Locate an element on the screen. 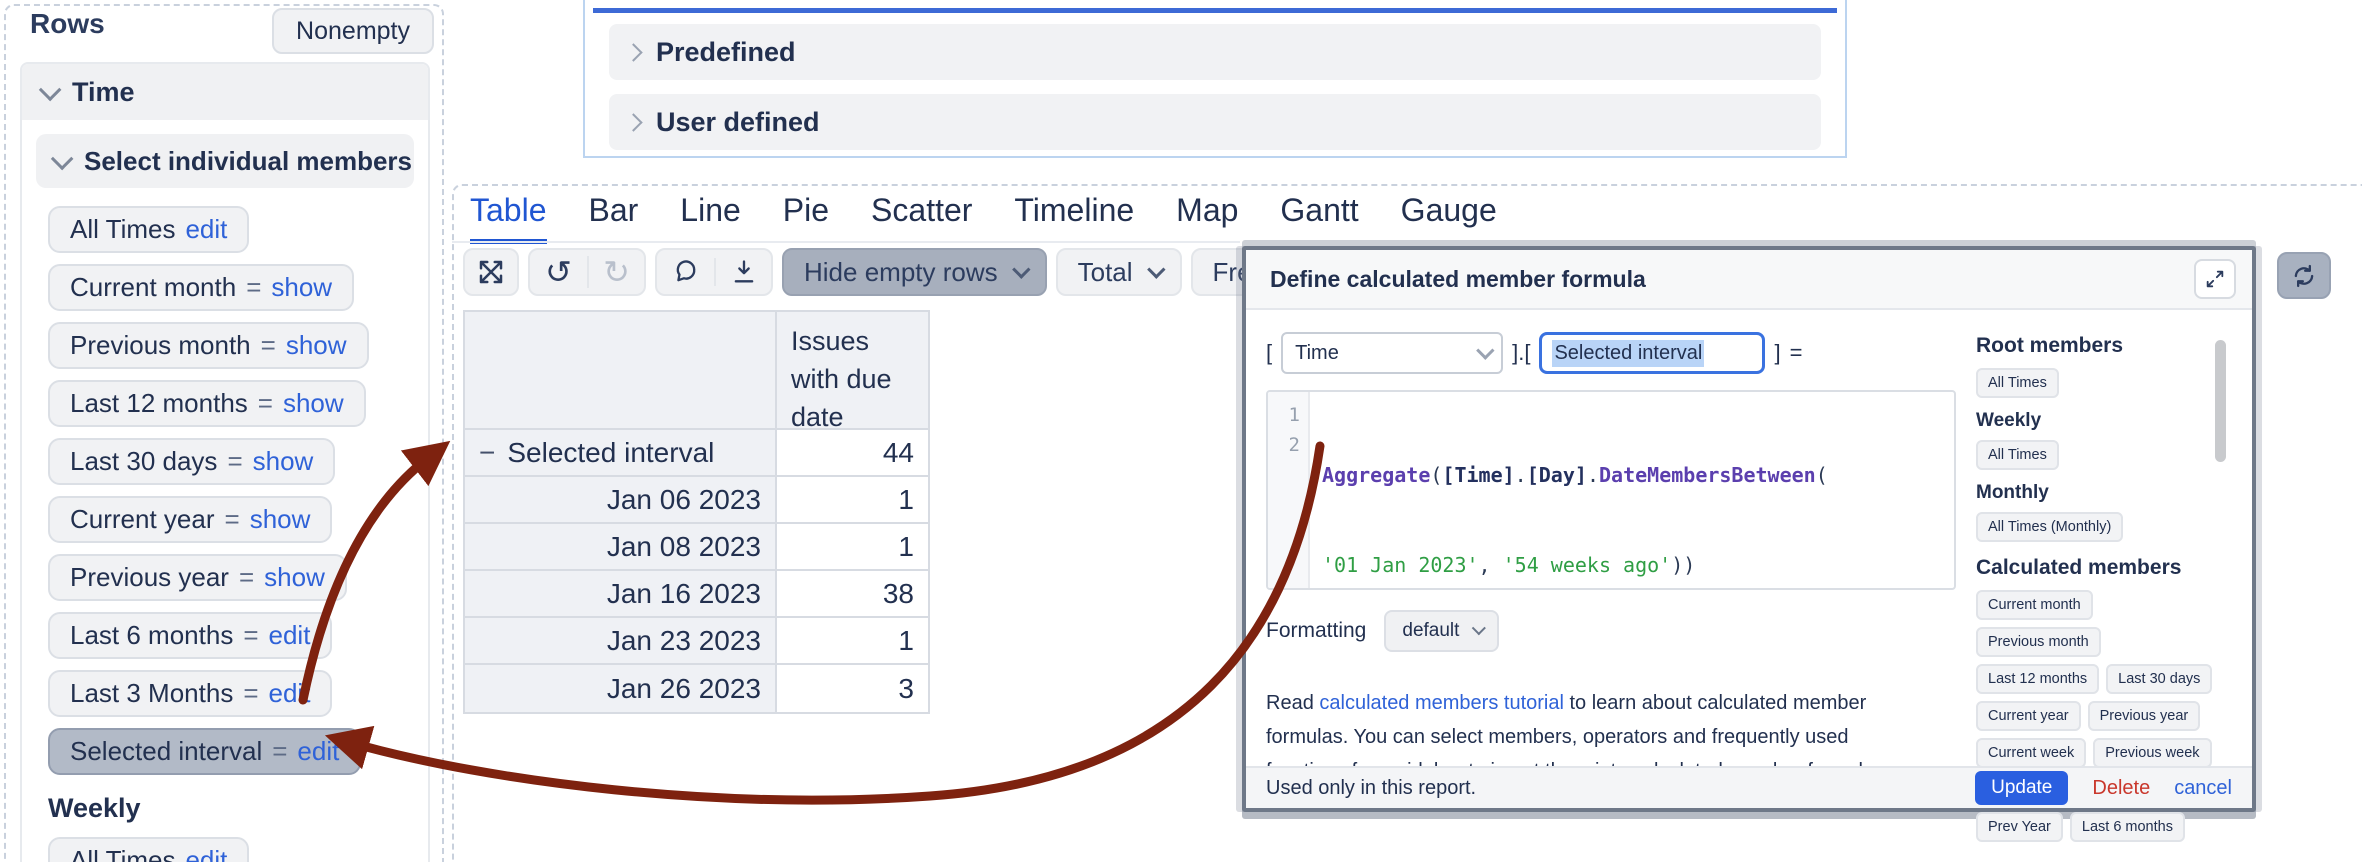  measure-header-cell: Issues with due date is located at coordinates (852, 372).